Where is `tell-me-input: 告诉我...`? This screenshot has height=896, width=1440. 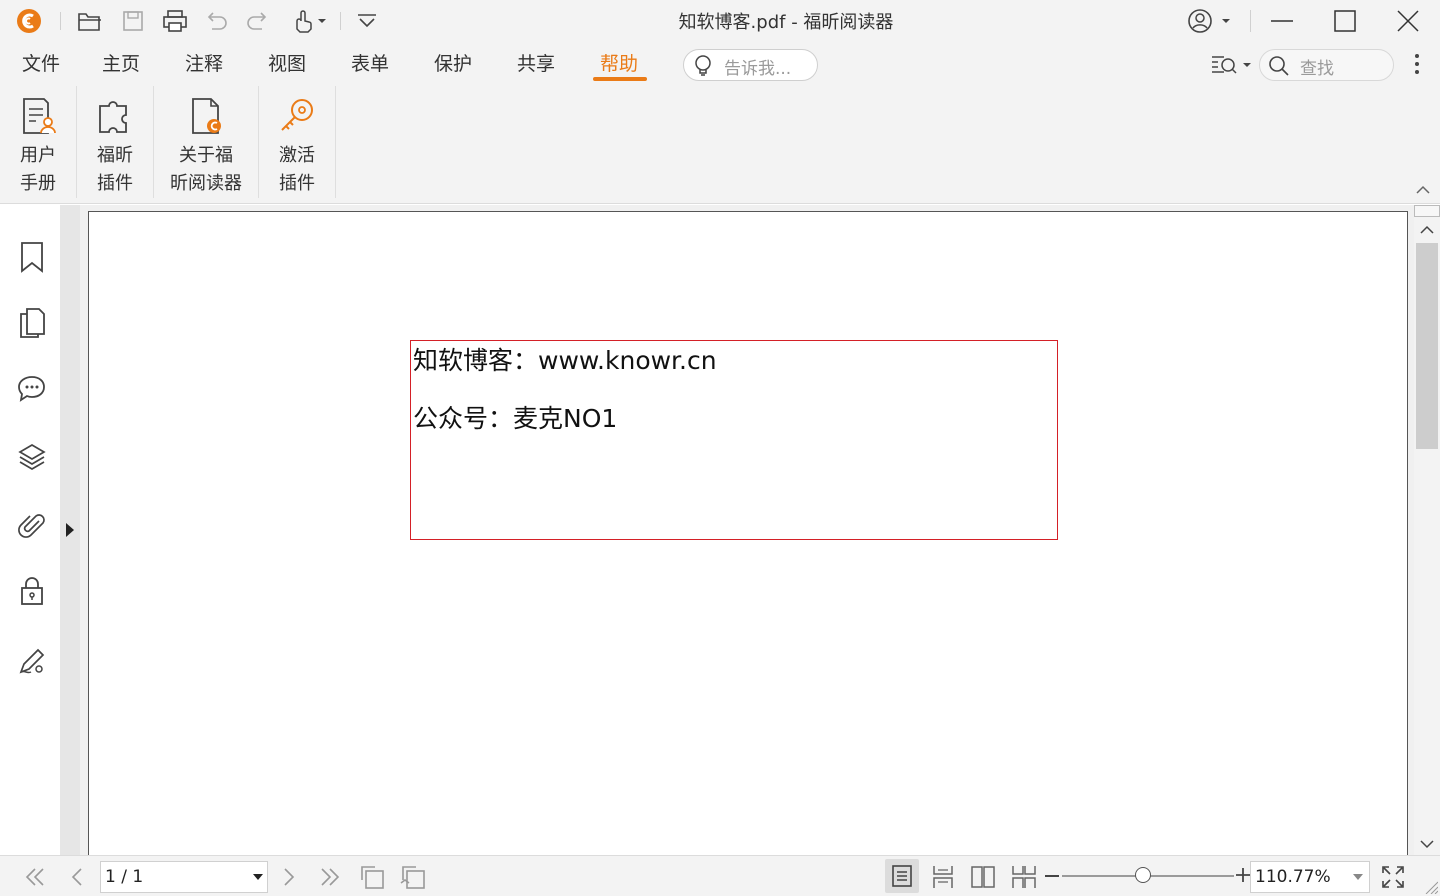 tell-me-input: 告诉我... is located at coordinates (750, 65).